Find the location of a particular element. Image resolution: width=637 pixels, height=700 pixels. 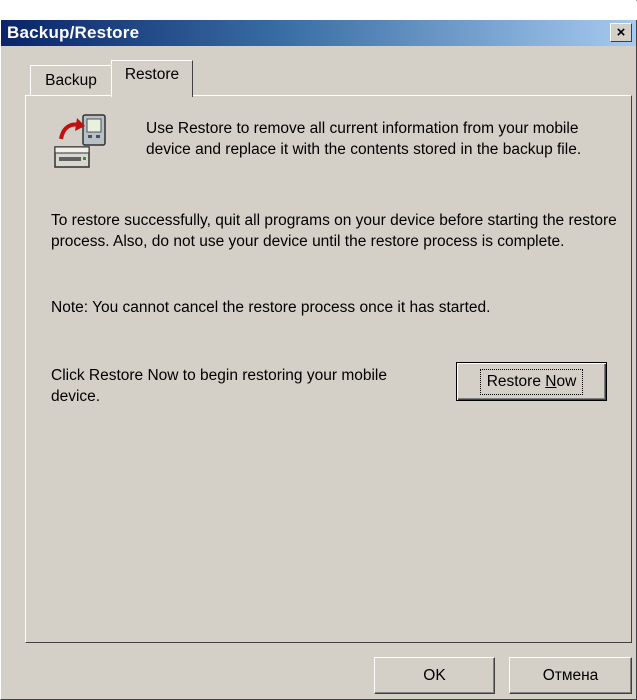

cancel-button: Отмена is located at coordinates (570, 675).